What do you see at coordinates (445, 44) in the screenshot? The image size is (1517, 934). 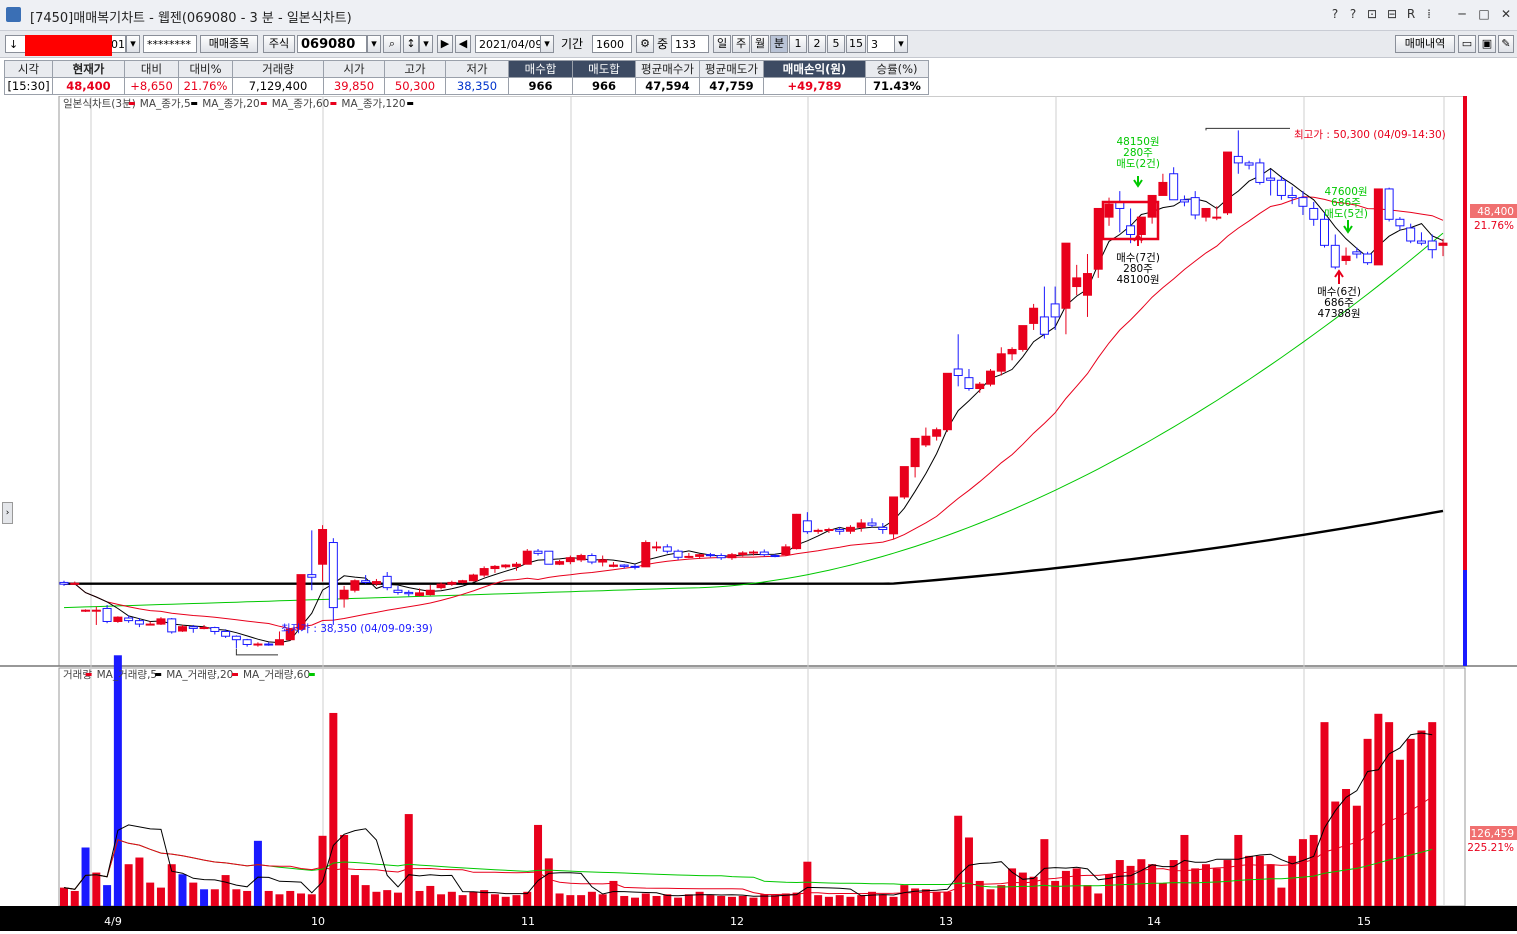 I see `next-arrow-icon: ▶` at bounding box center [445, 44].